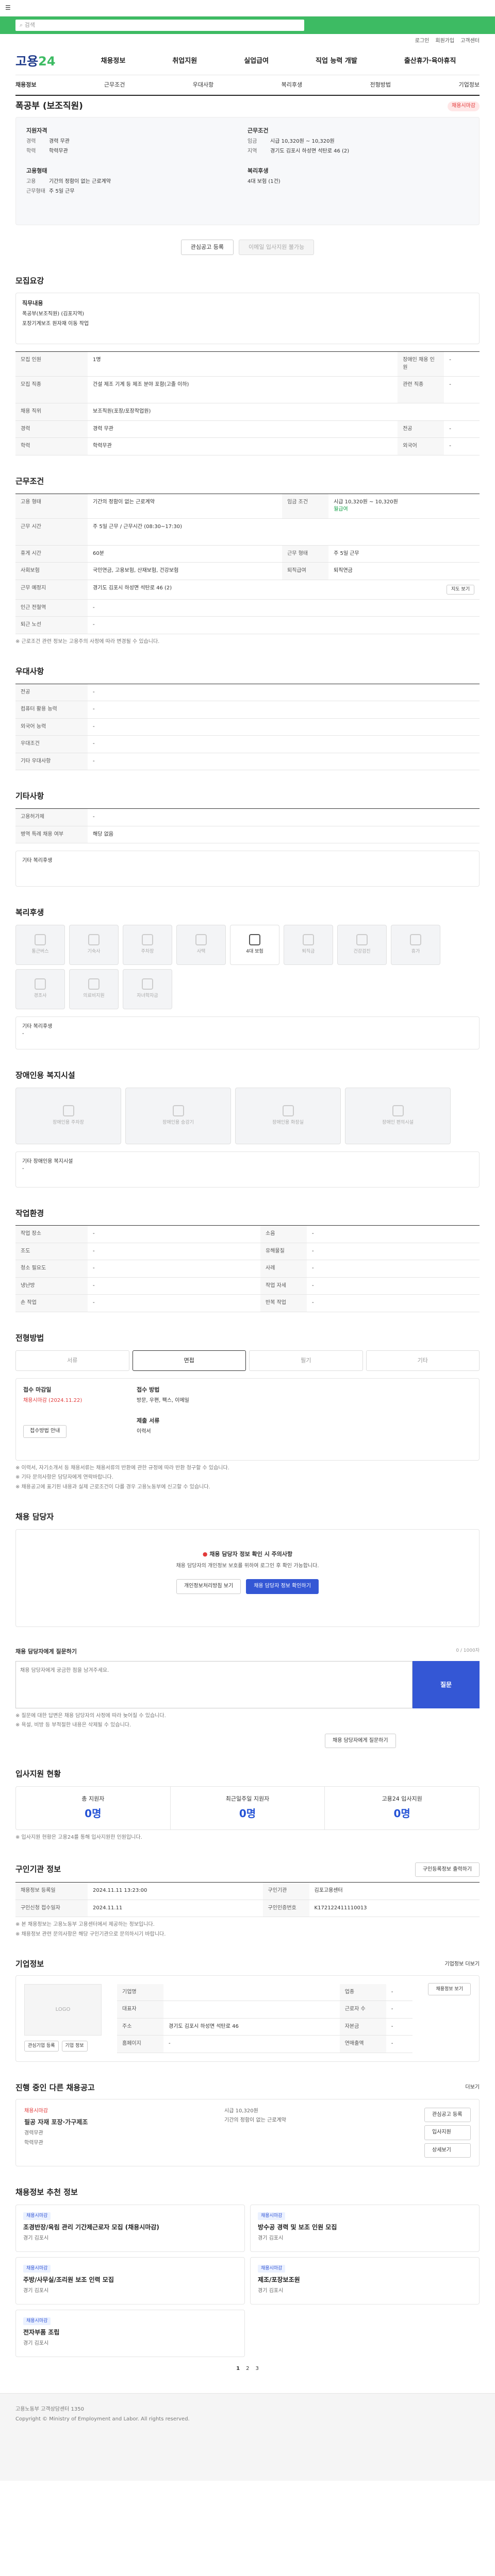 The height and width of the screenshot is (2576, 495). Describe the element at coordinates (189, 1360) in the screenshot. I see `step-label: 면접` at that location.